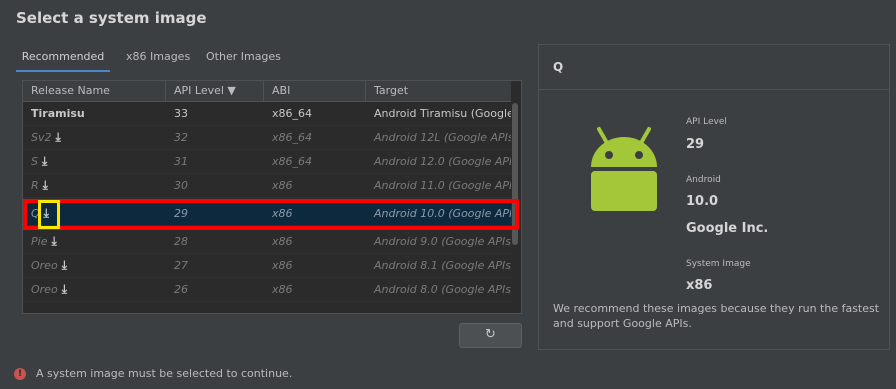  I want to click on system-image-label: System Image, so click(718, 264).